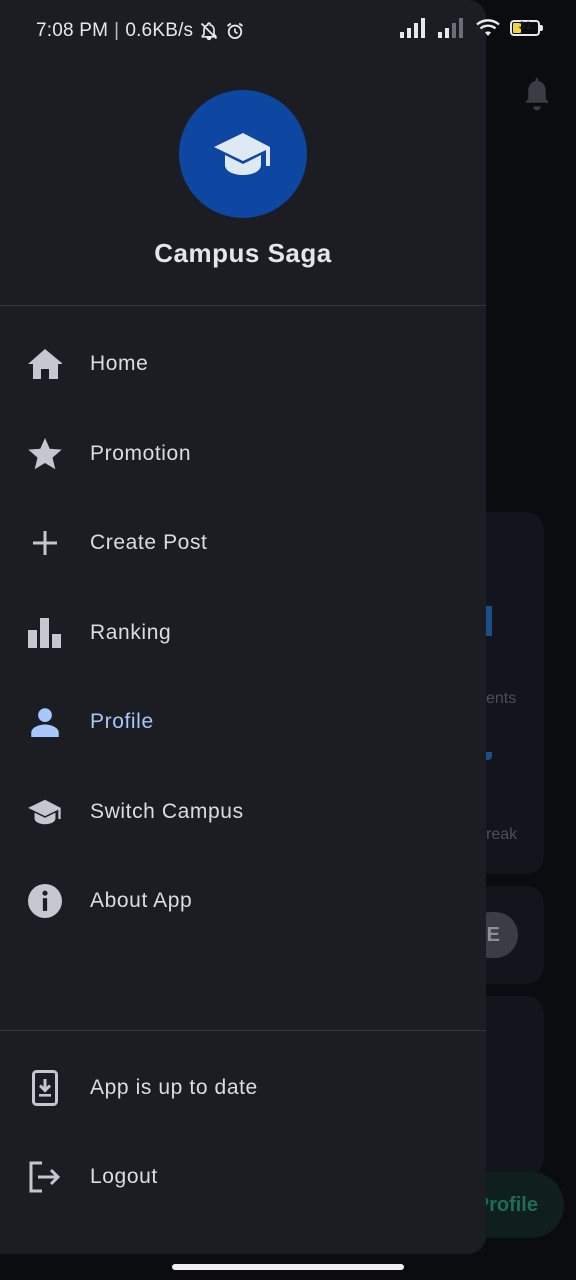 Image resolution: width=576 pixels, height=1280 pixels. What do you see at coordinates (141, 453) in the screenshot?
I see `menu-label-promotion: Promotion` at bounding box center [141, 453].